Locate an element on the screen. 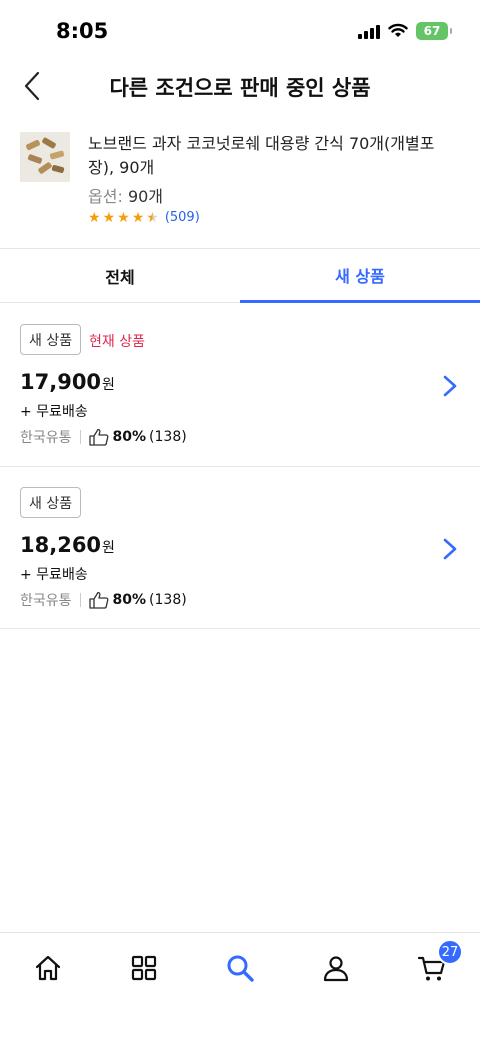 This screenshot has width=480, height=1039. search-icon is located at coordinates (240, 968).